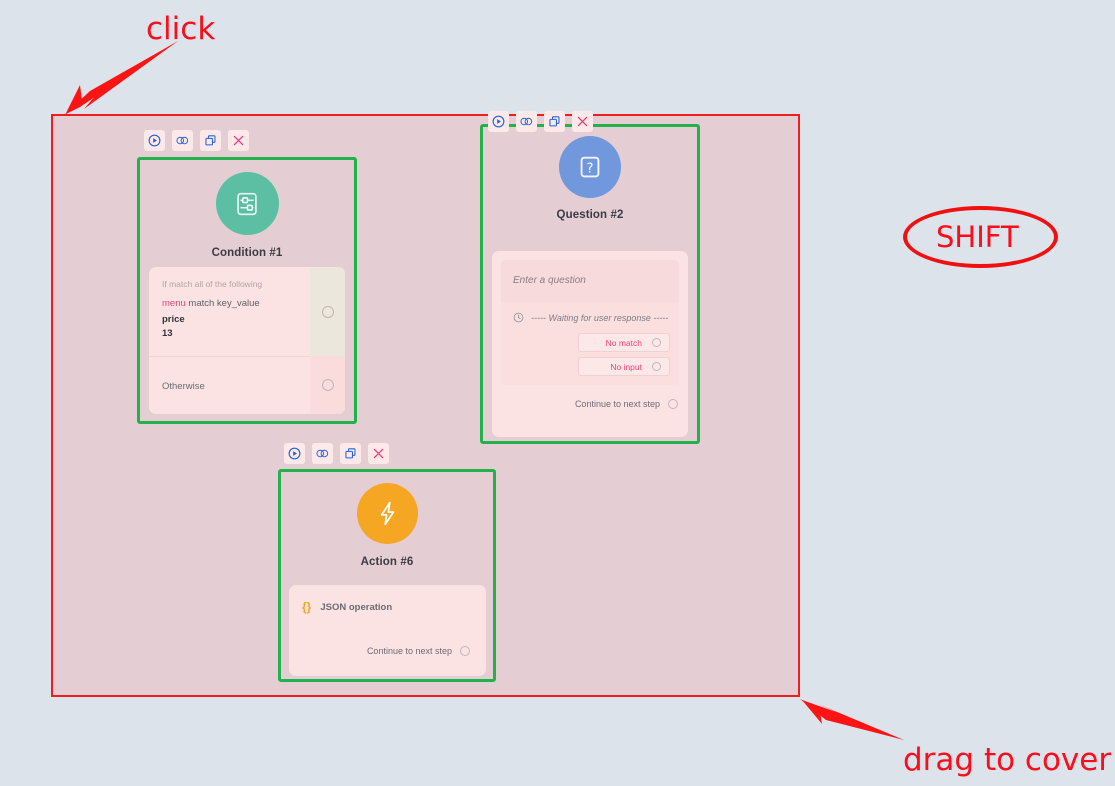 Image resolution: width=1115 pixels, height=786 pixels. Describe the element at coordinates (247, 253) in the screenshot. I see `node-condition-title: Condition #1` at that location.